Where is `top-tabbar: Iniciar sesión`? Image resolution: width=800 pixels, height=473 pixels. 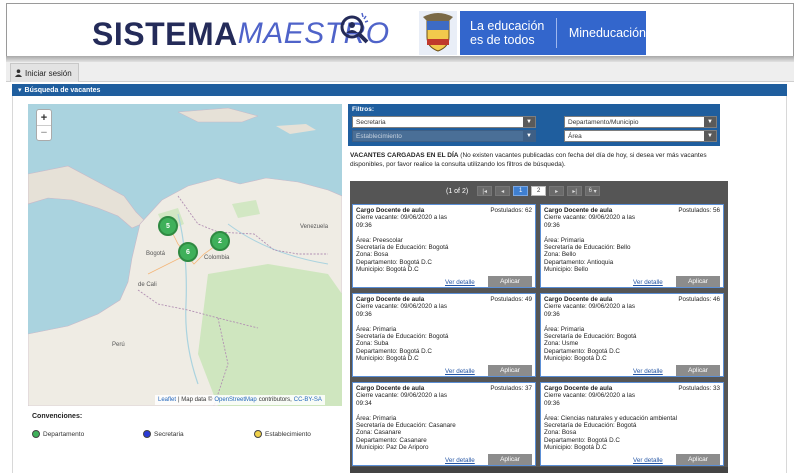 top-tabbar: Iniciar sesión is located at coordinates (400, 72).